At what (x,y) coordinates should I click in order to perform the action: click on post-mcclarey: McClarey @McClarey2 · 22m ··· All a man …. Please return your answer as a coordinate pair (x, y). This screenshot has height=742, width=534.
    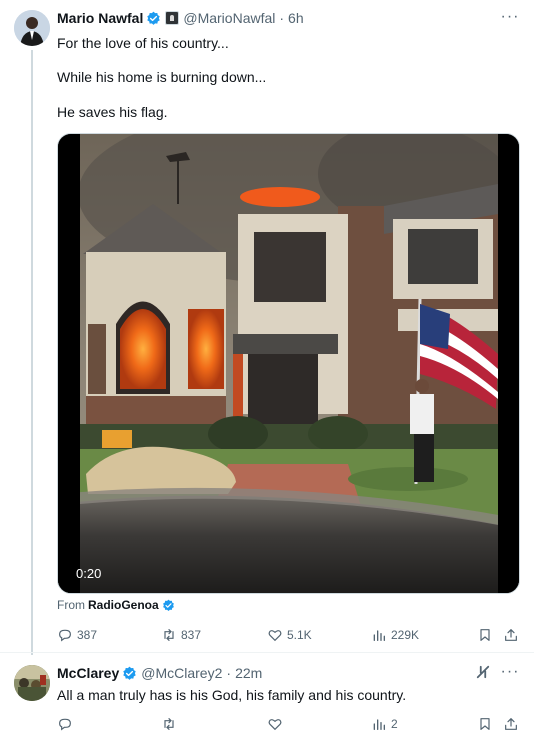
    Looking at the image, I should click on (267, 697).